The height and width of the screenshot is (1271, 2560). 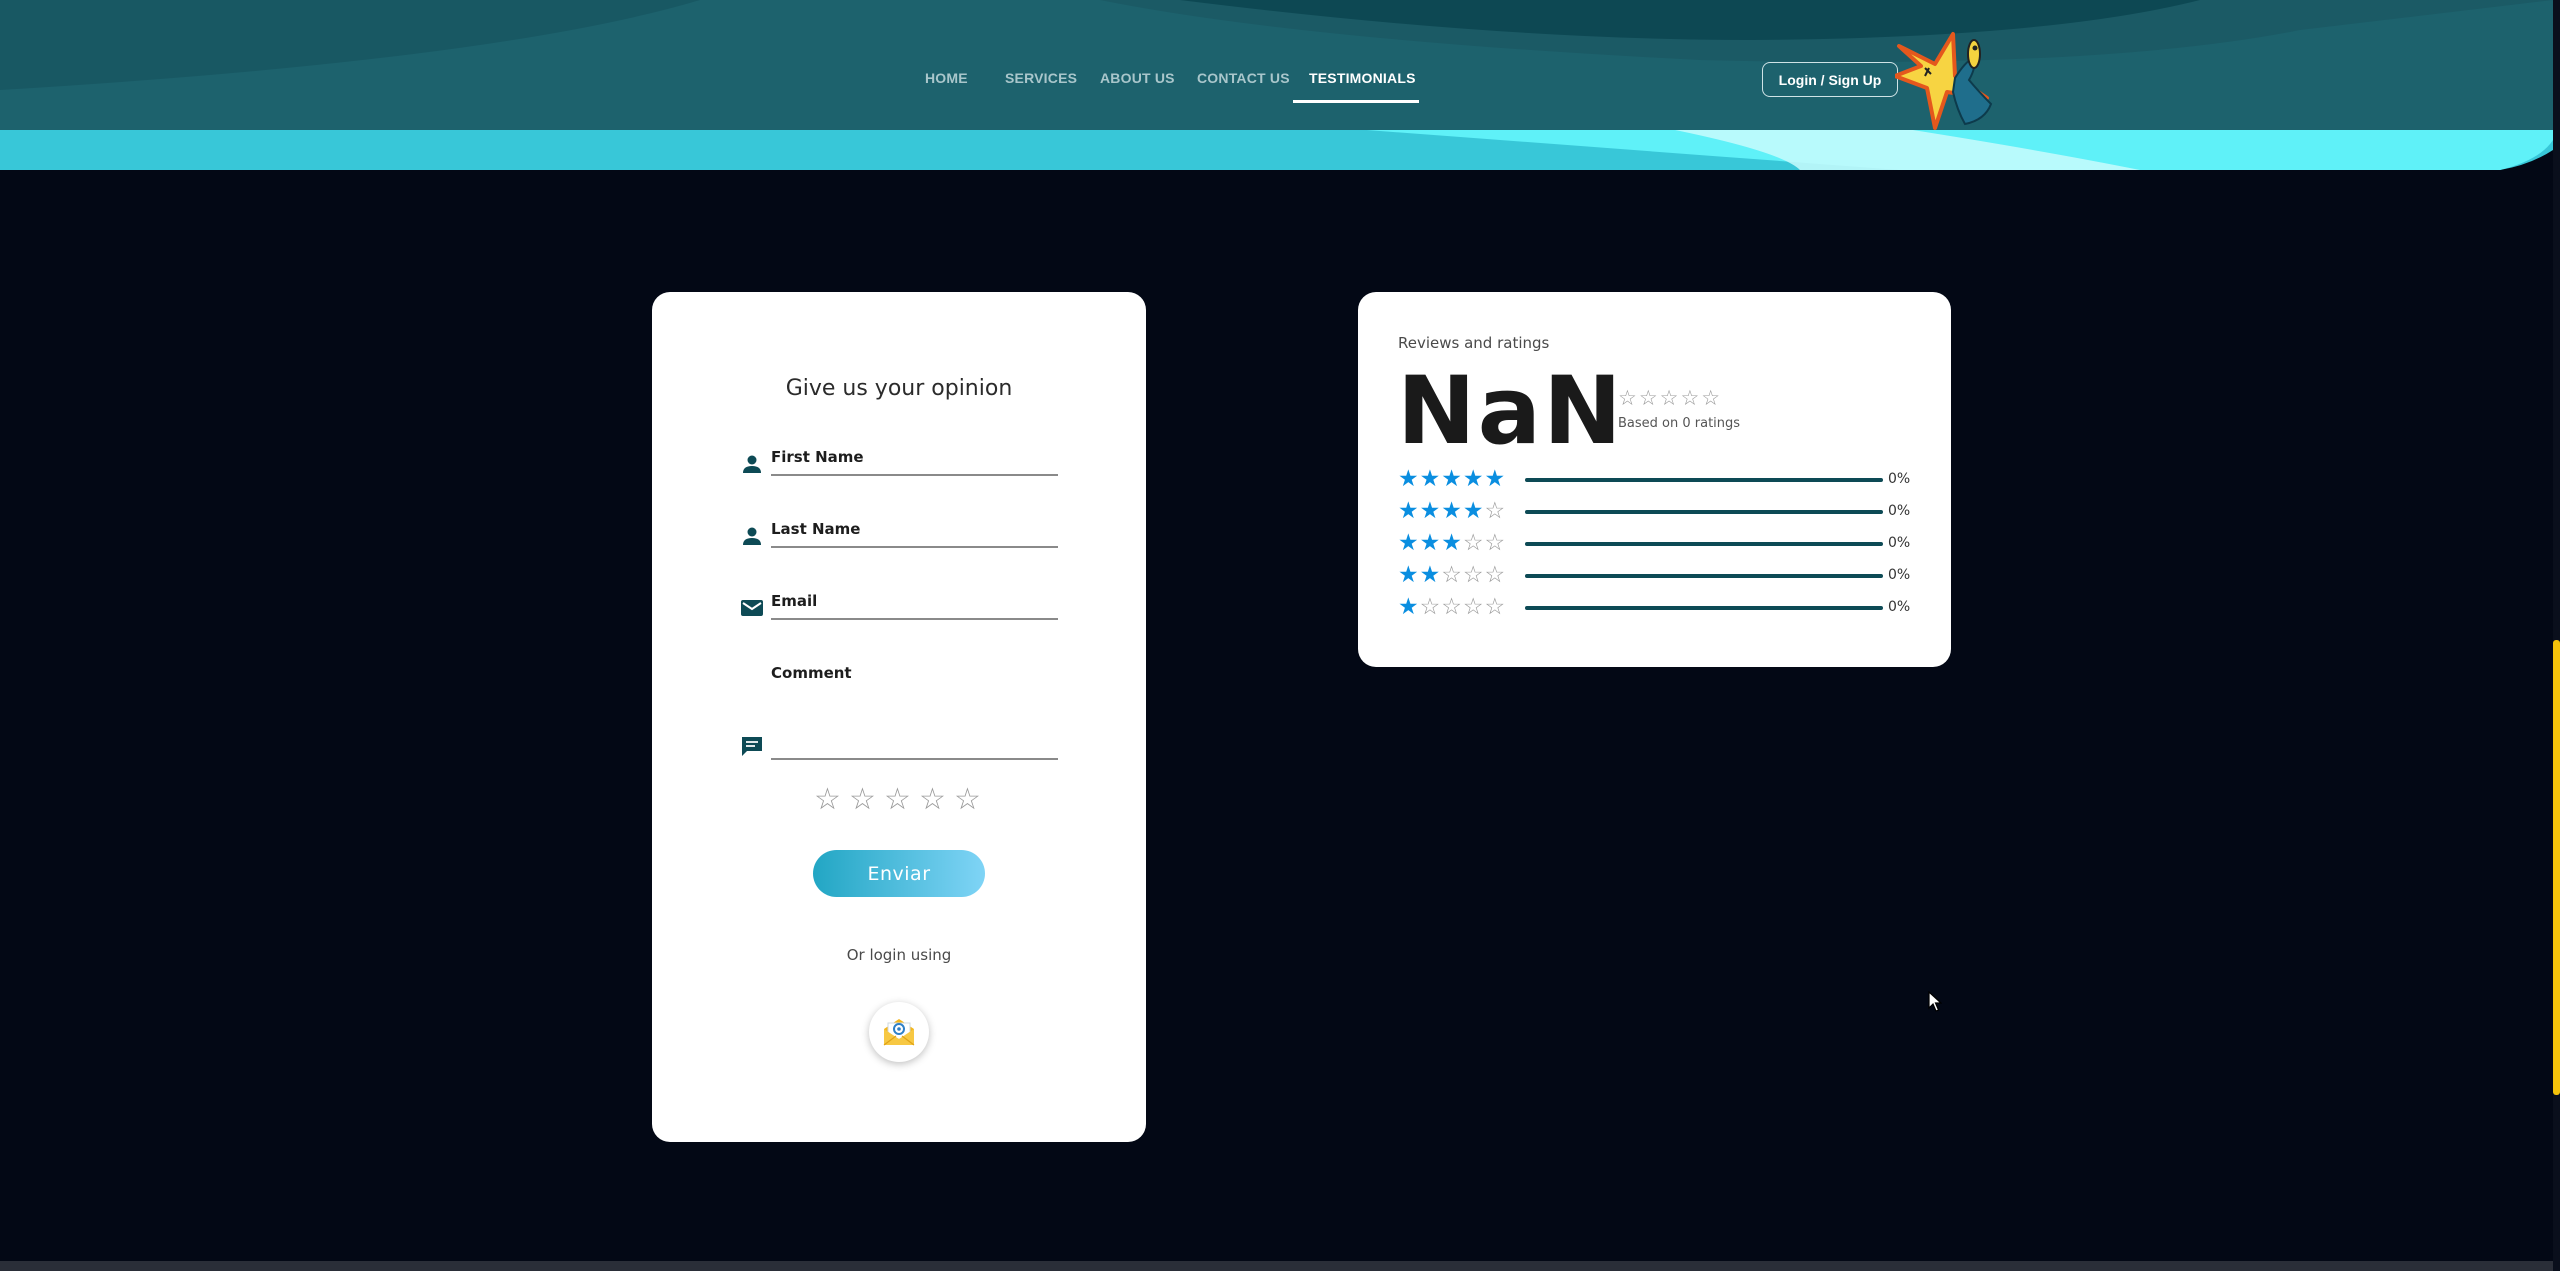 What do you see at coordinates (817, 457) in the screenshot?
I see `first-name-label: First Name` at bounding box center [817, 457].